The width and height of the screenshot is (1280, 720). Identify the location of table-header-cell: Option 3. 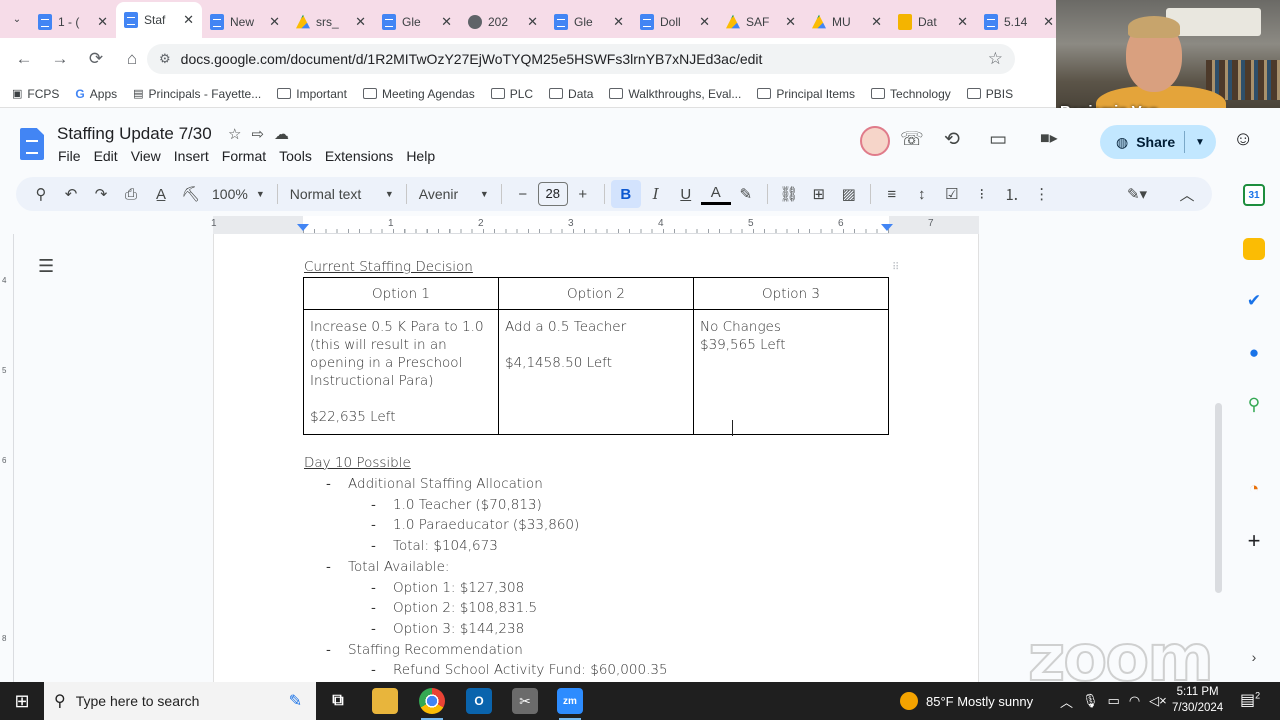
(791, 293).